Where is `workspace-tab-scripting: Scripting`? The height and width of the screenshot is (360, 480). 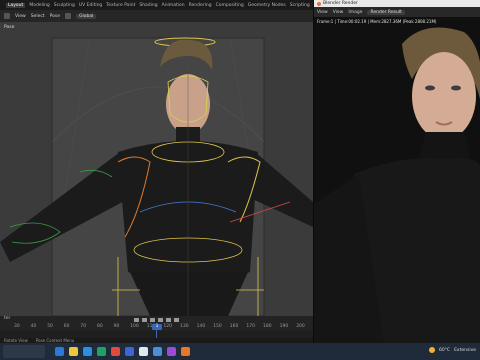
workspace-tab-scripting: Scripting is located at coordinates (300, 5).